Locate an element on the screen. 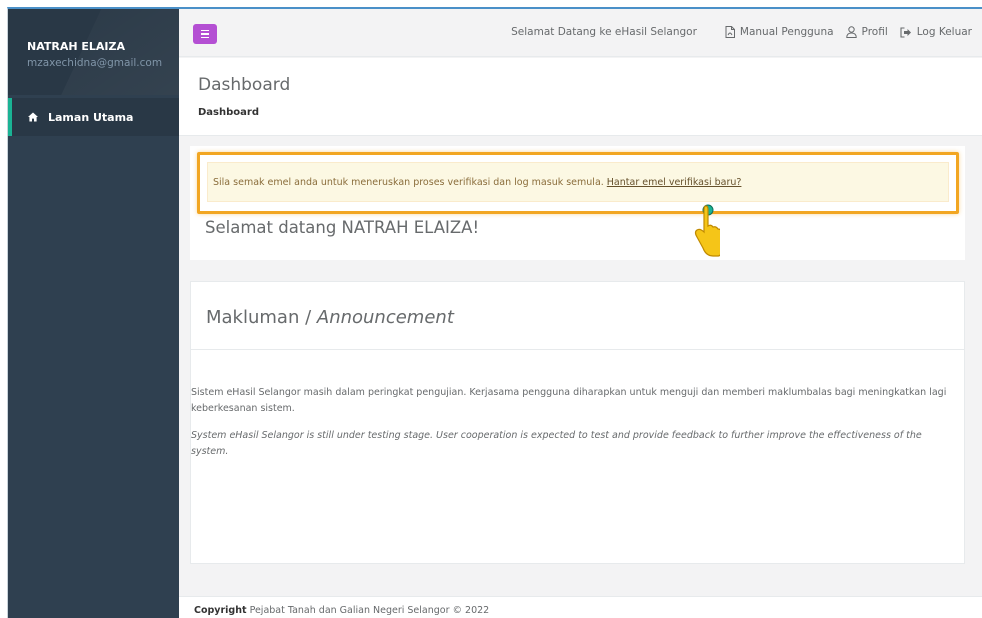  welcome-message: Selamat Datang ke eHasil Selangor is located at coordinates (604, 32).